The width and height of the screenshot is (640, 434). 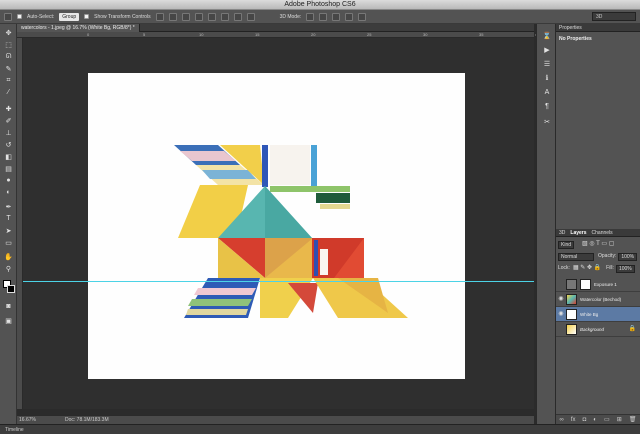 What do you see at coordinates (547, 78) in the screenshot?
I see `info-panel-icon: ℹ` at bounding box center [547, 78].